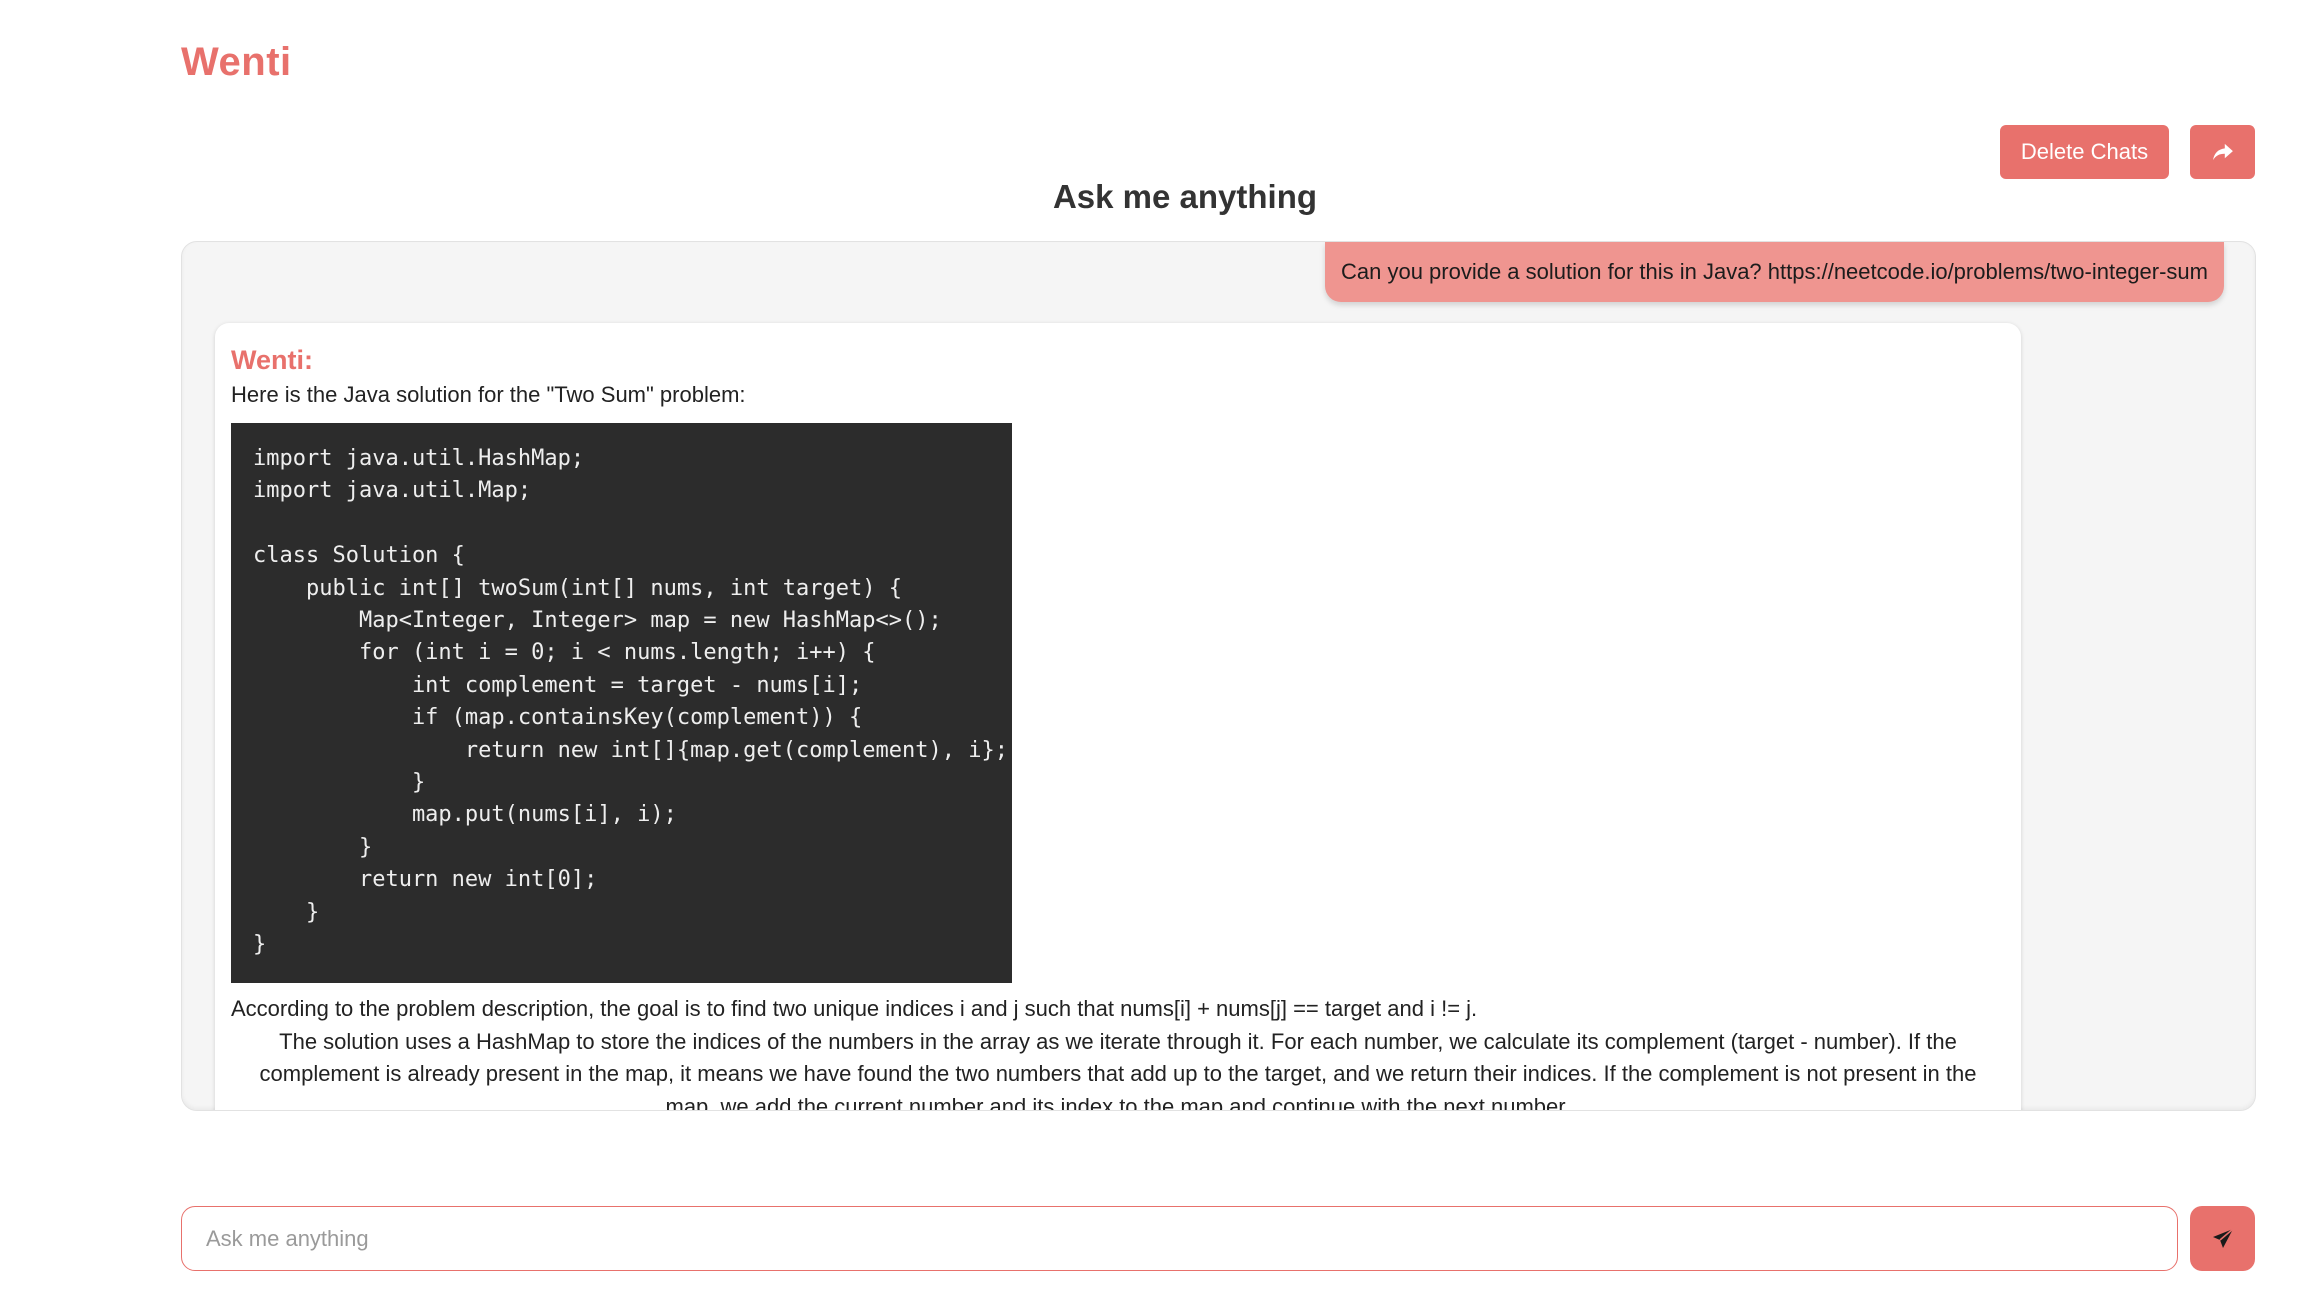 Image resolution: width=2314 pixels, height=1306 pixels. I want to click on chat-input, so click(1179, 1238).